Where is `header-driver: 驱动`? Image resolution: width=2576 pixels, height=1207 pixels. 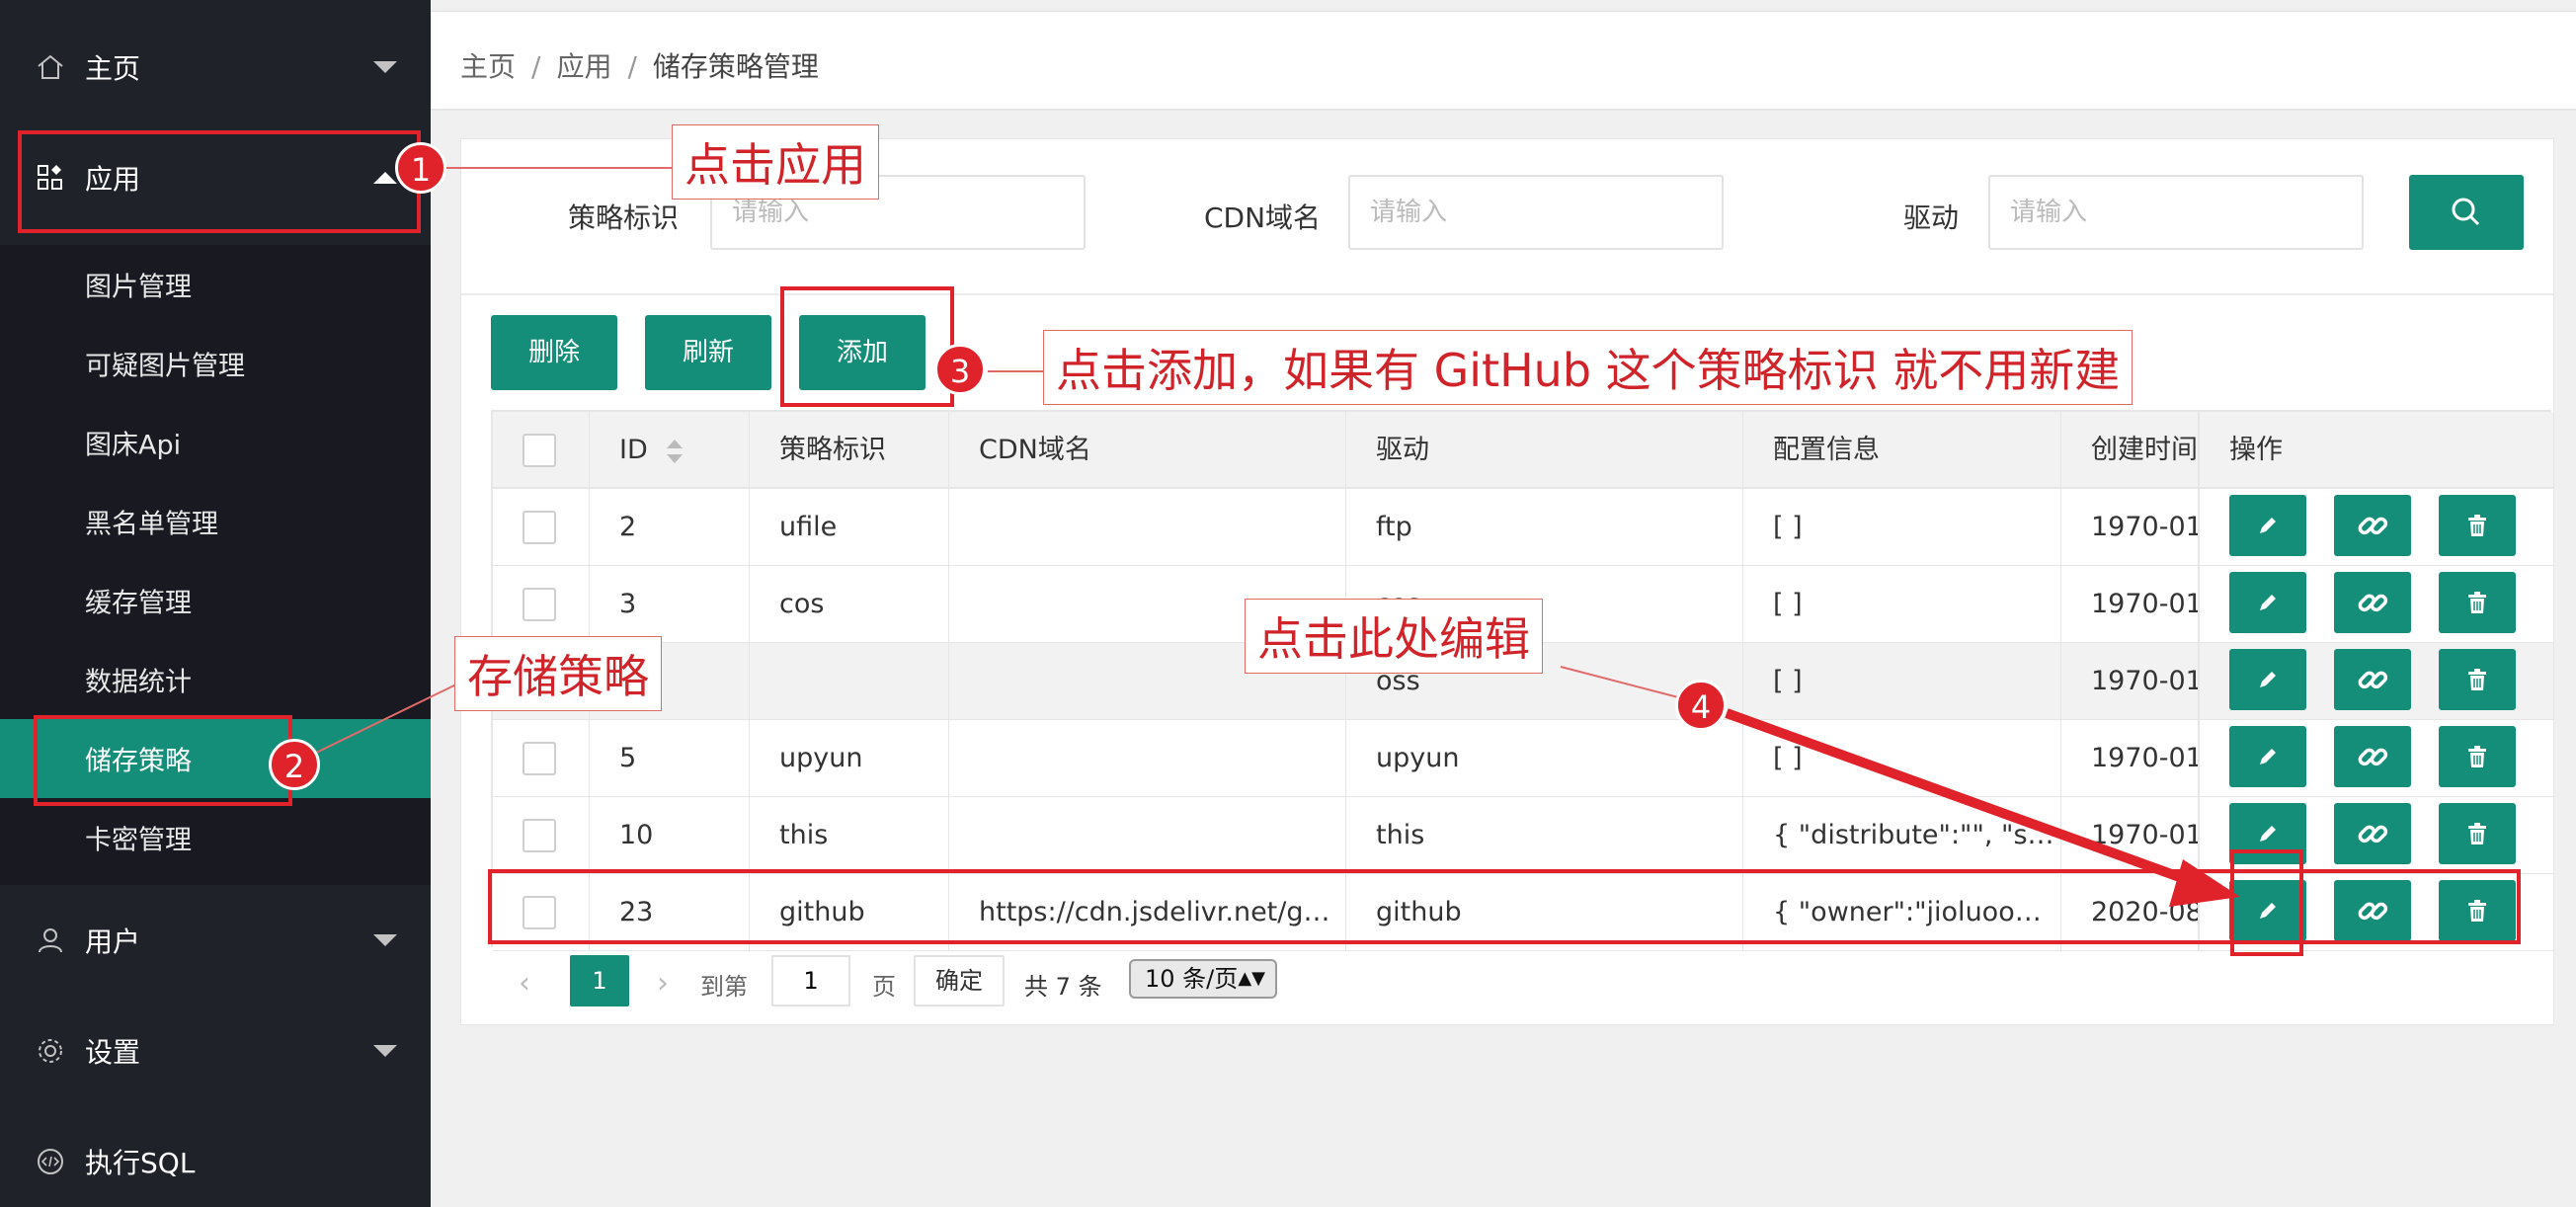 header-driver: 驱动 is located at coordinates (1544, 449).